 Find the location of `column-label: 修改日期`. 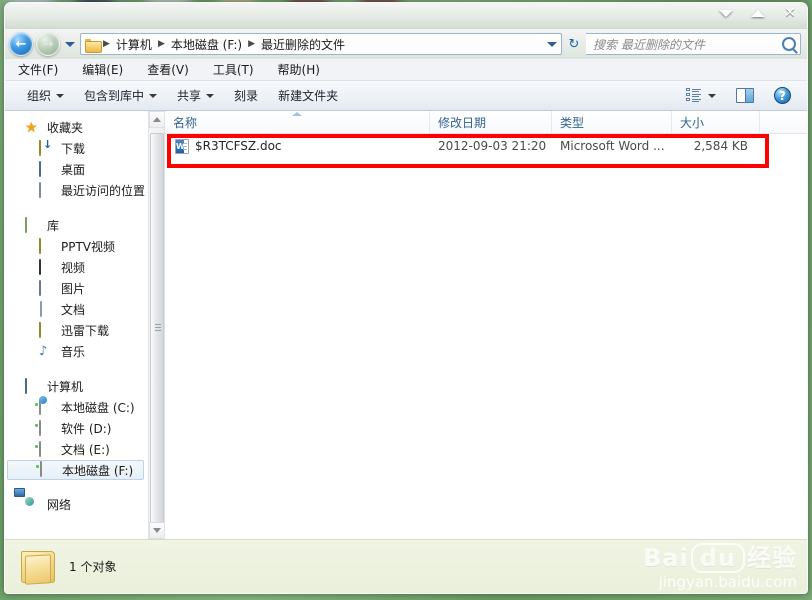

column-label: 修改日期 is located at coordinates (462, 122).